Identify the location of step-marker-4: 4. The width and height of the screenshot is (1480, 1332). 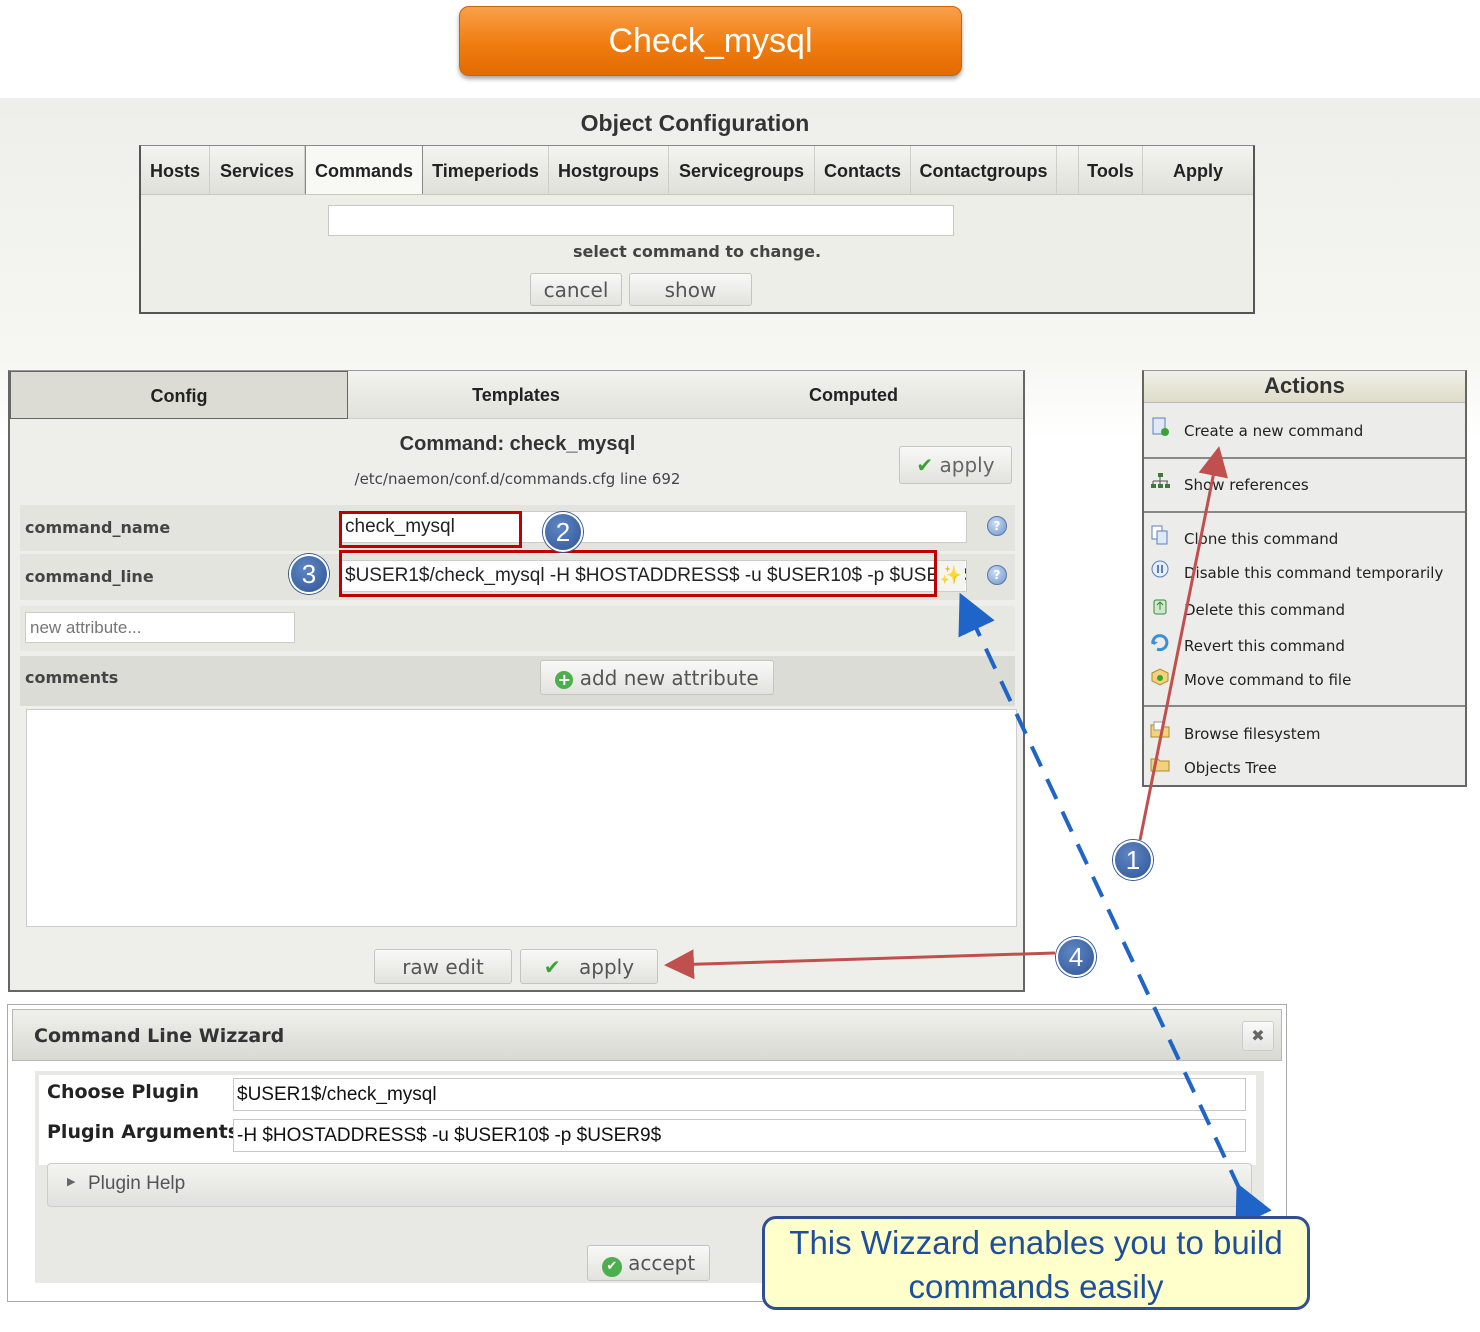
(1076, 957).